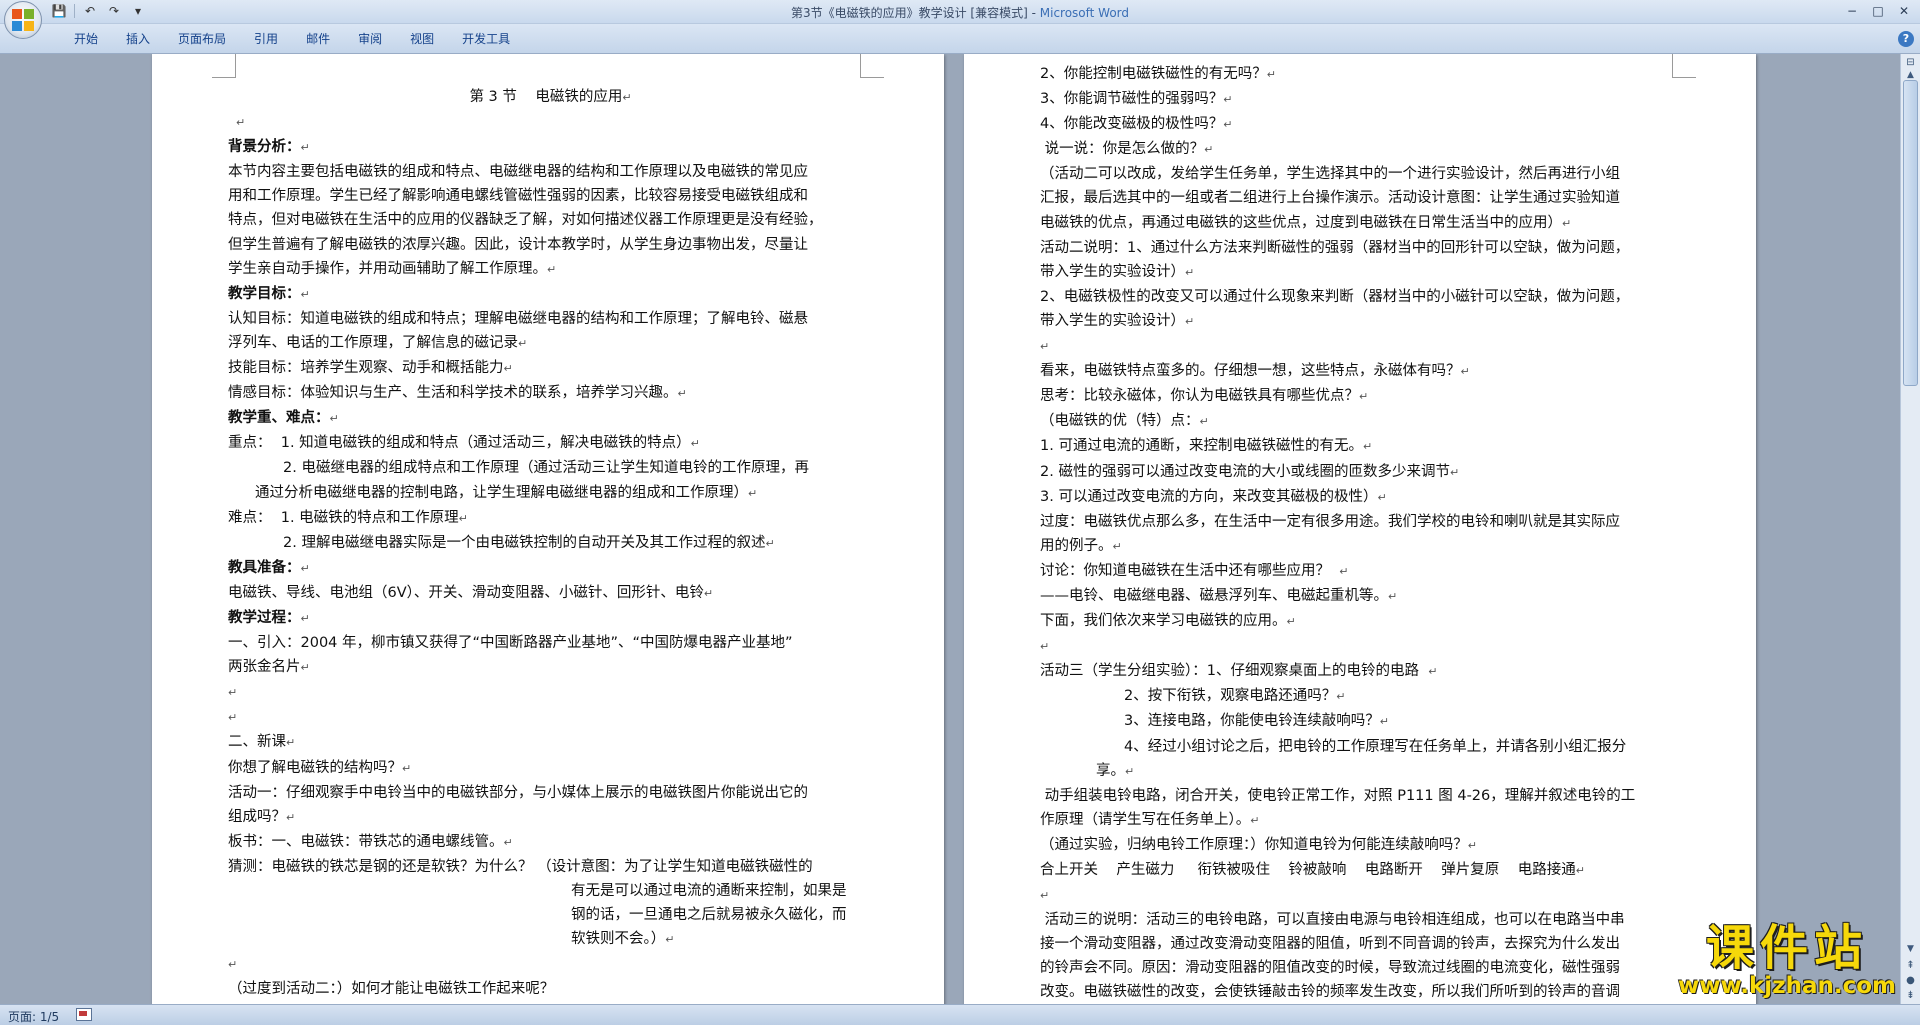 This screenshot has width=1920, height=1025. I want to click on paragraph: 两张金名片↵, so click(269, 667).